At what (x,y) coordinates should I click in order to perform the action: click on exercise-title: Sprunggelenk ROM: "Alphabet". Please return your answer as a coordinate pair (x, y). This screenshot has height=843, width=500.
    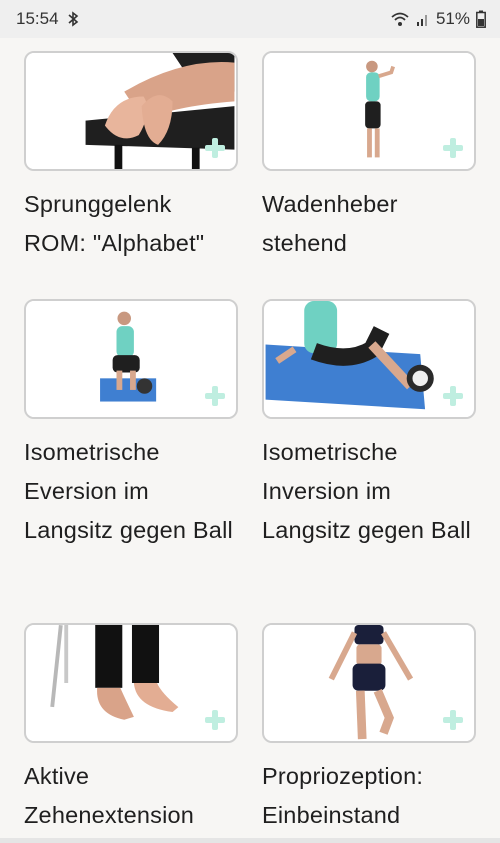
    Looking at the image, I should click on (131, 224).